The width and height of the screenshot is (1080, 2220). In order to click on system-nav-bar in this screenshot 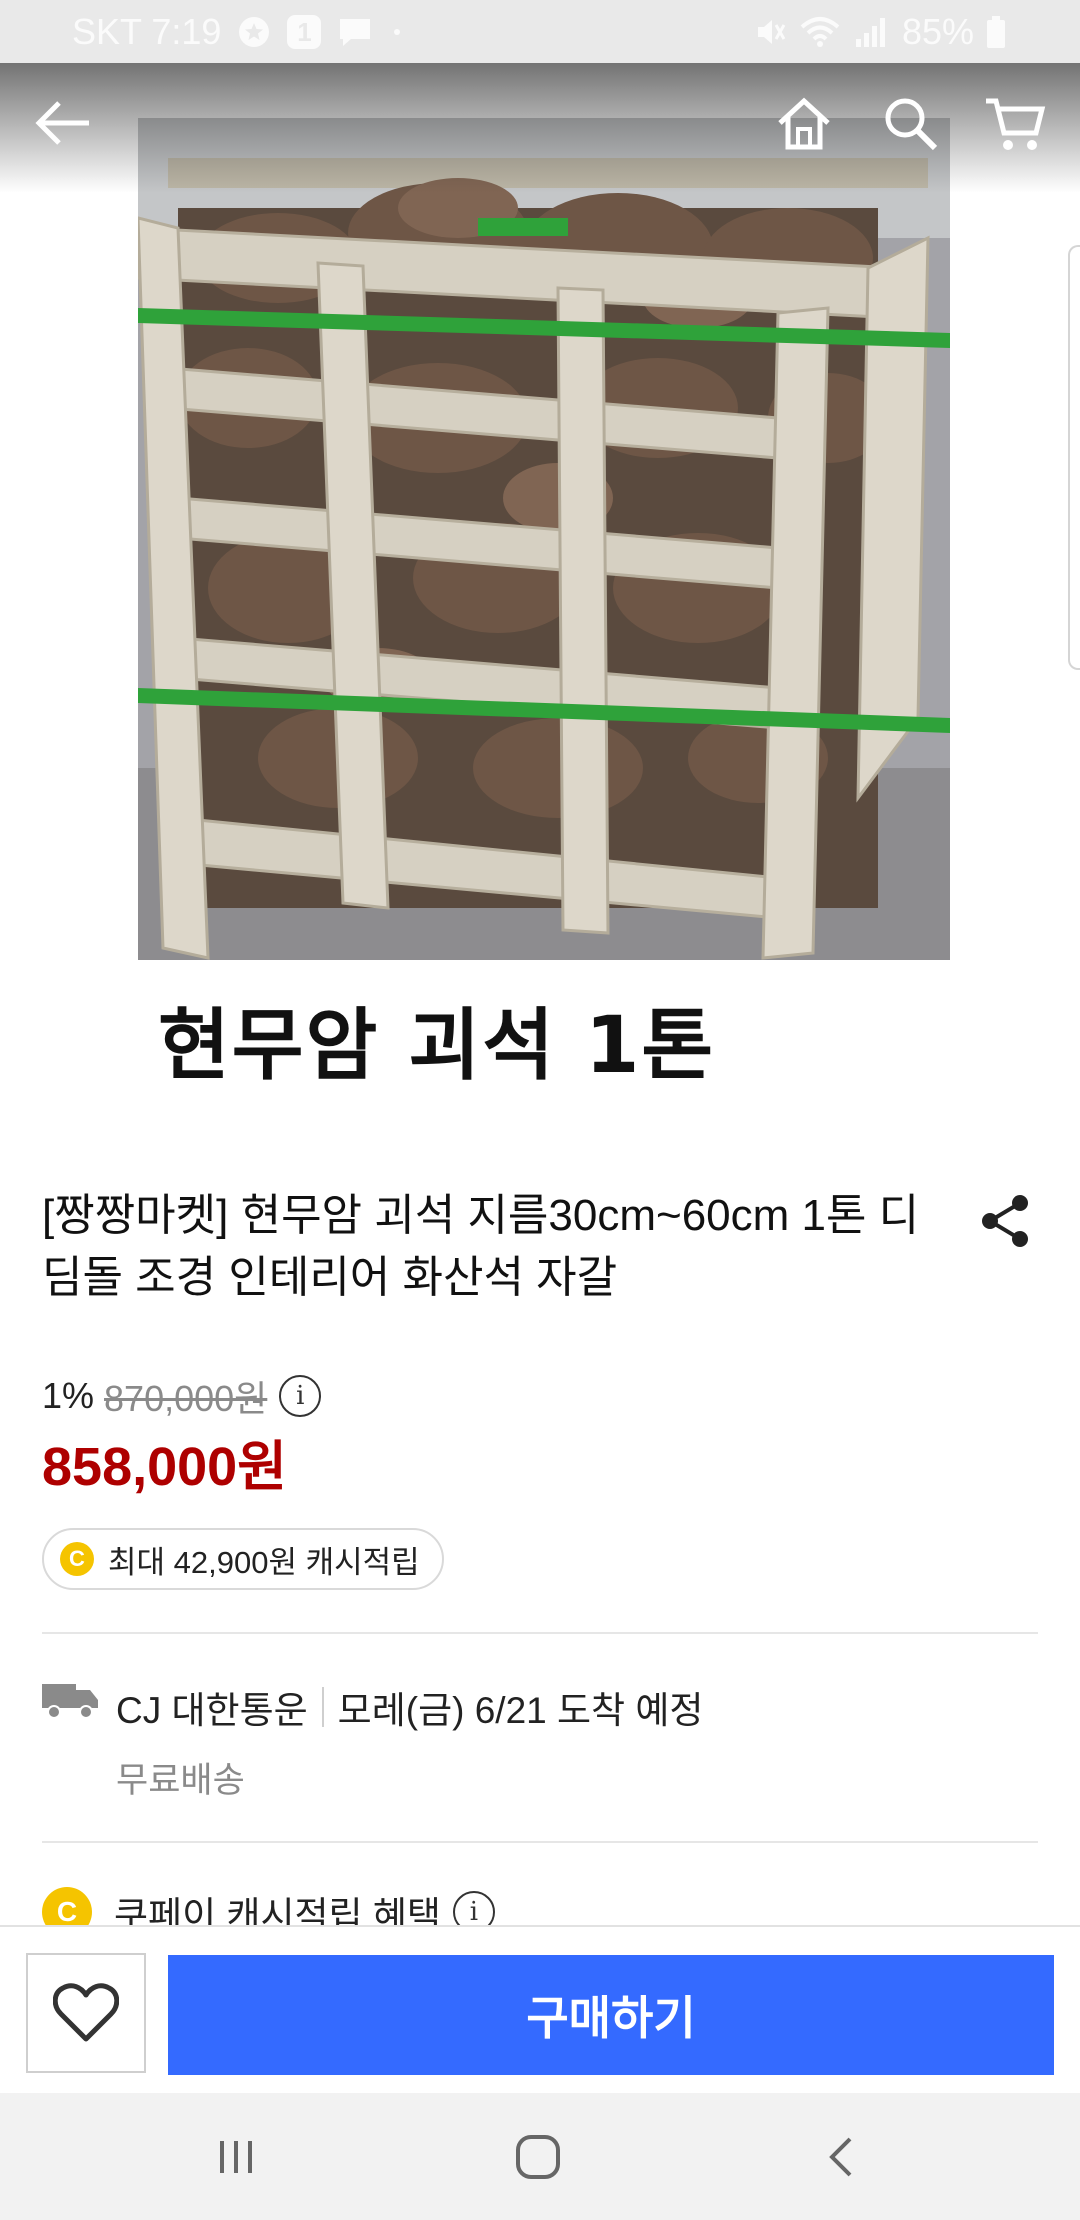, I will do `click(540, 2156)`.